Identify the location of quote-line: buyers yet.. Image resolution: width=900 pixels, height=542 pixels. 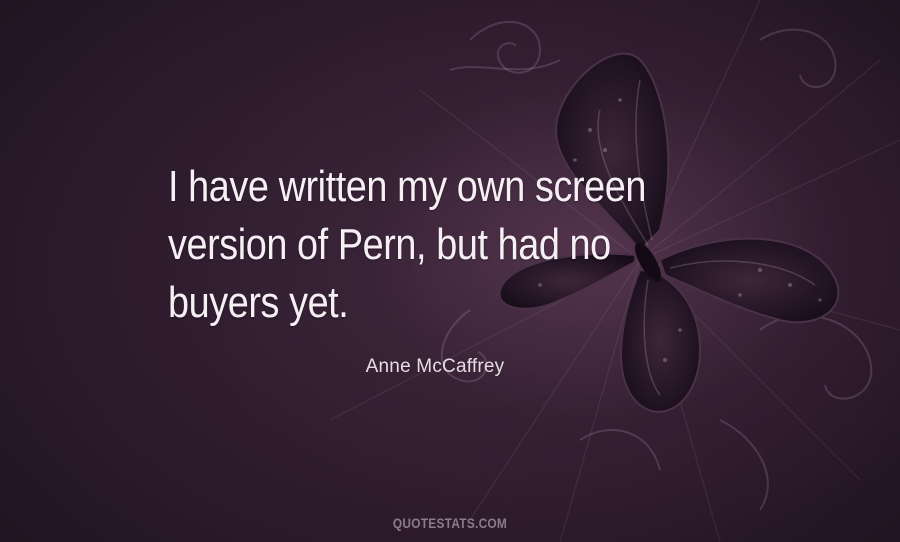
(258, 302).